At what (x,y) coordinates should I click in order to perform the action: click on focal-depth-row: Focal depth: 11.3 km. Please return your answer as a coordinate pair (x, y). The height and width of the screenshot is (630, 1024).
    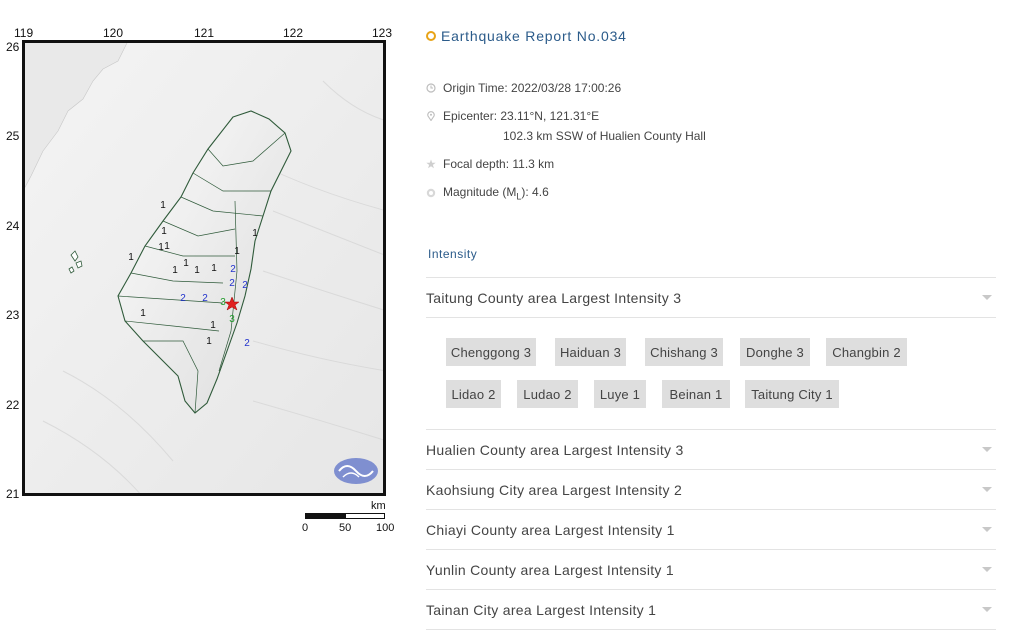
    Looking at the image, I should click on (490, 164).